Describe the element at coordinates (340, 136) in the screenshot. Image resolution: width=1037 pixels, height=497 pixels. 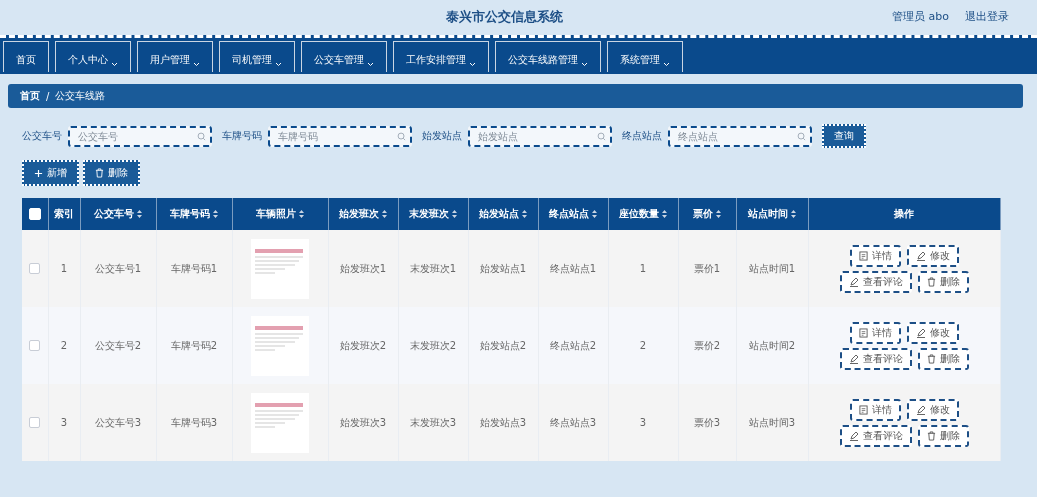
I see `search-field: 车牌号码` at that location.